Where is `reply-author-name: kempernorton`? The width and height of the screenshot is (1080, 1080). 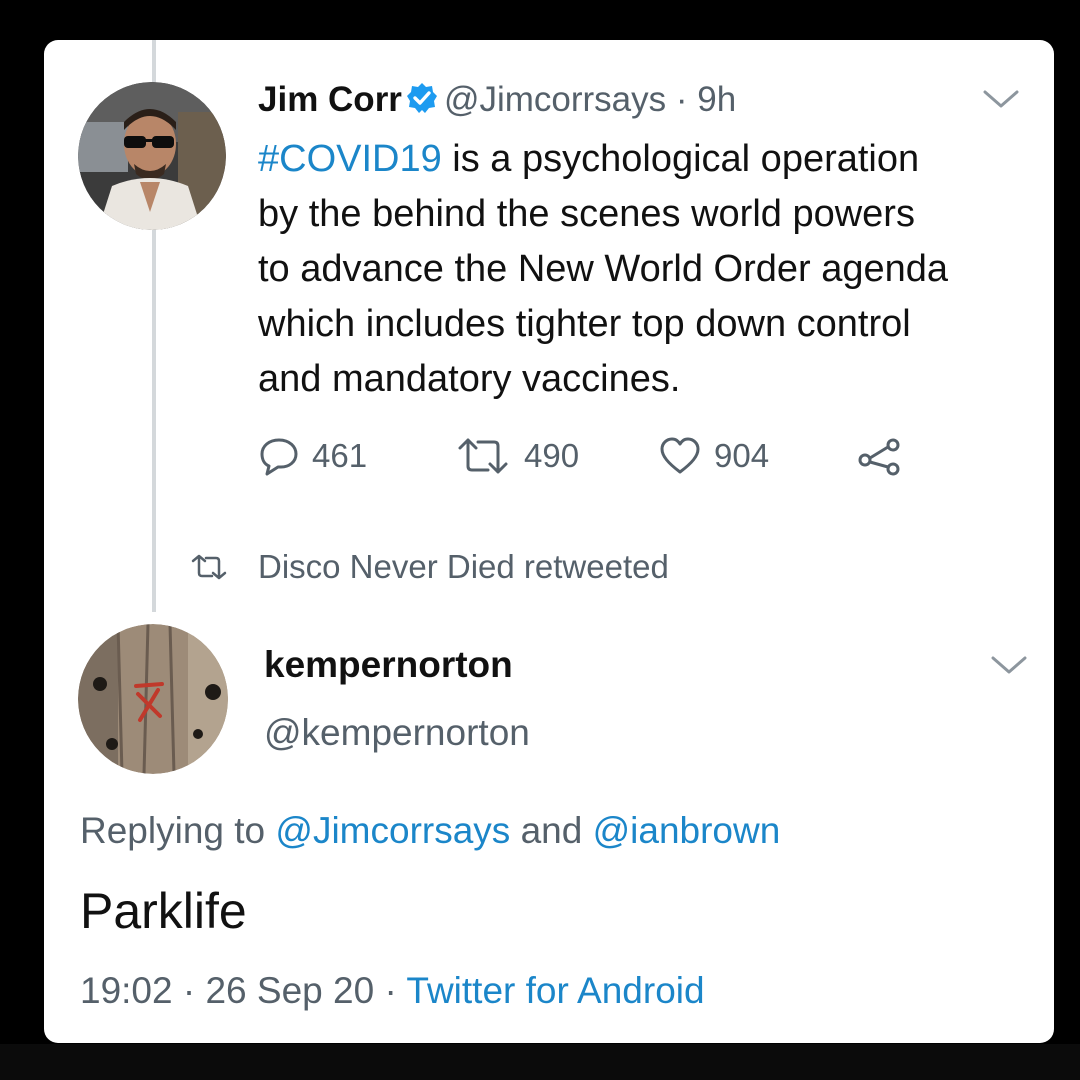
reply-author-name: kempernorton is located at coordinates (388, 665).